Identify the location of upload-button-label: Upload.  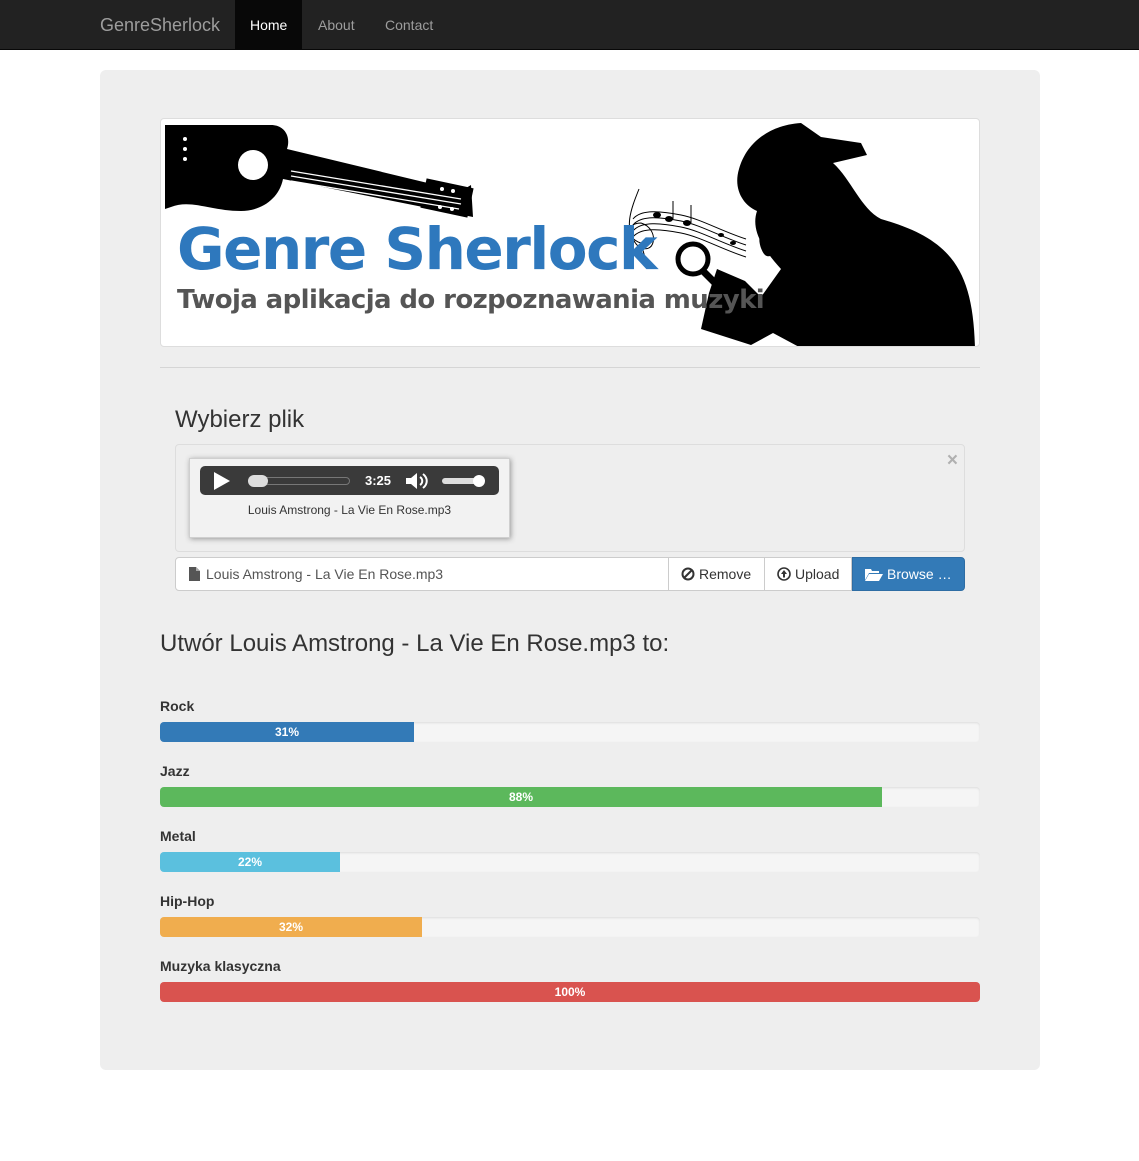
(817, 574).